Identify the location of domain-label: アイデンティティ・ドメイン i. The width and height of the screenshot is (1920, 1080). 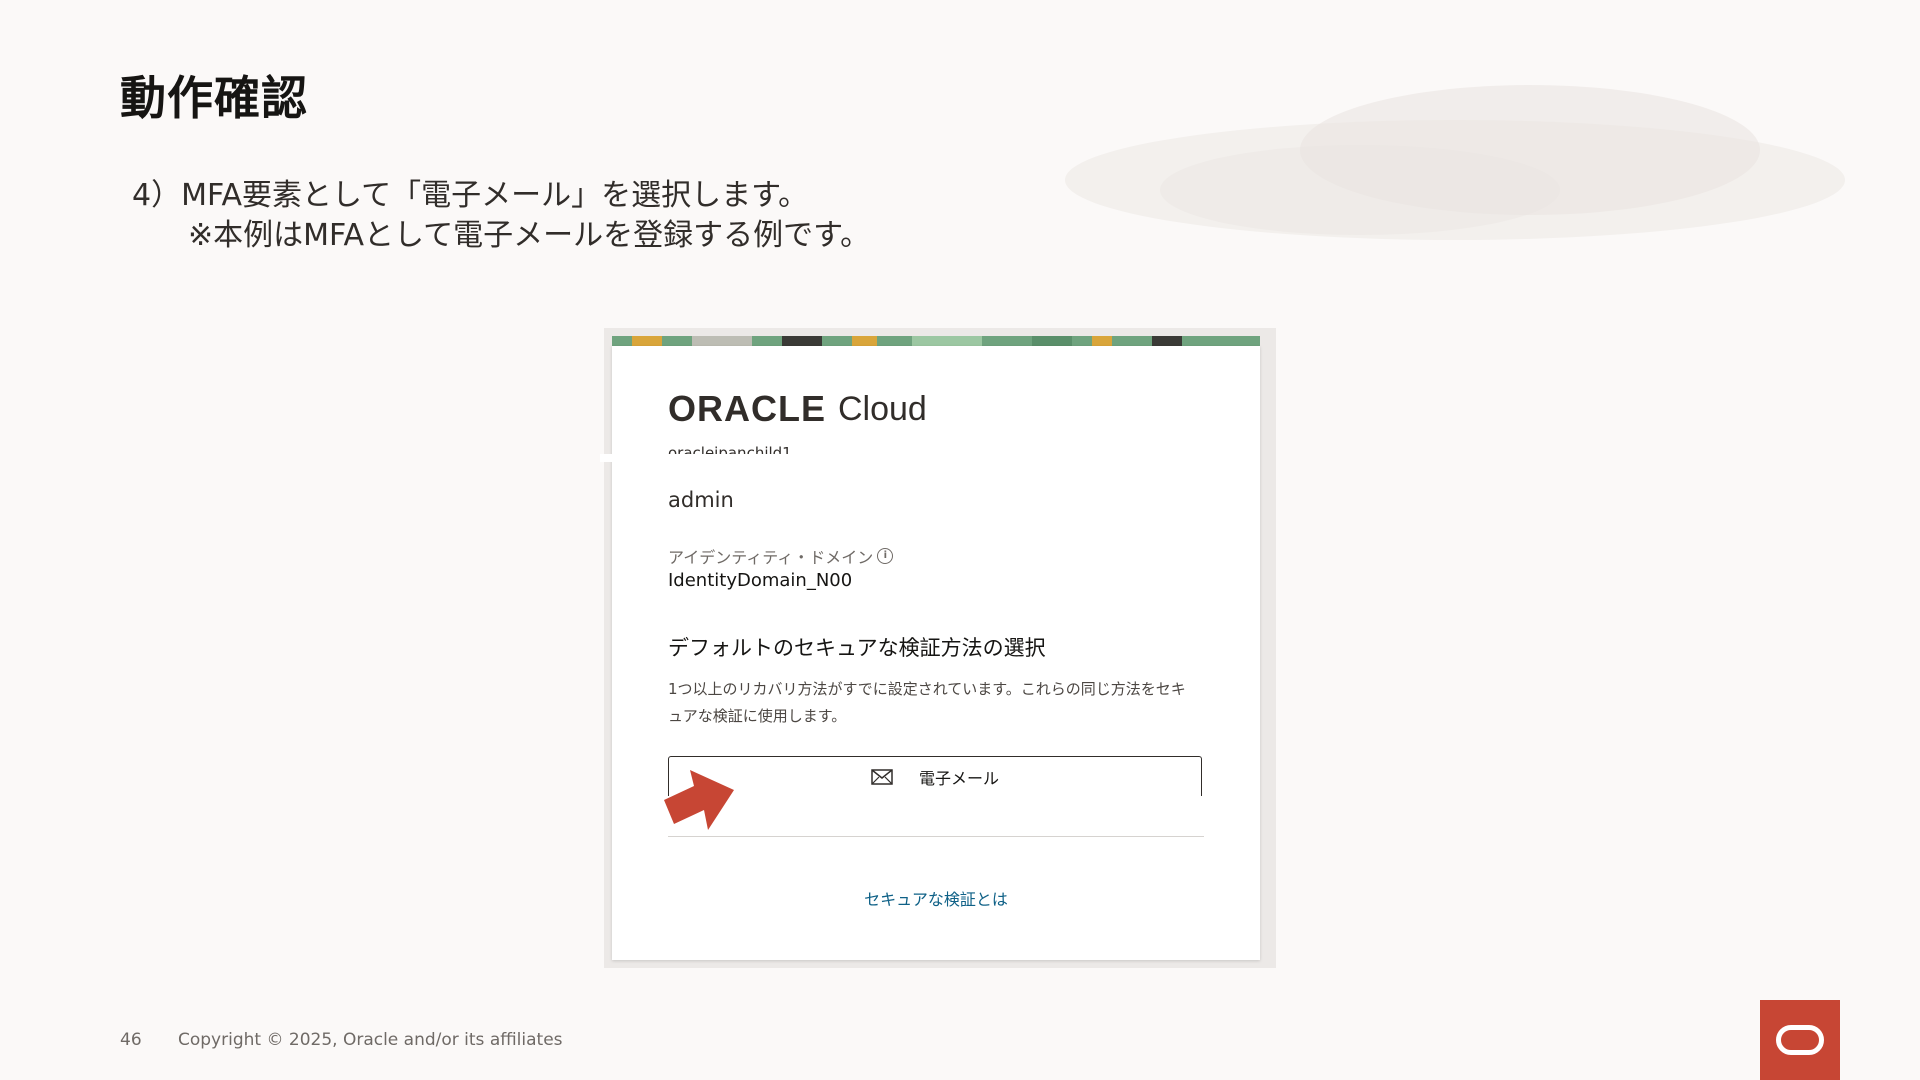
(781, 556).